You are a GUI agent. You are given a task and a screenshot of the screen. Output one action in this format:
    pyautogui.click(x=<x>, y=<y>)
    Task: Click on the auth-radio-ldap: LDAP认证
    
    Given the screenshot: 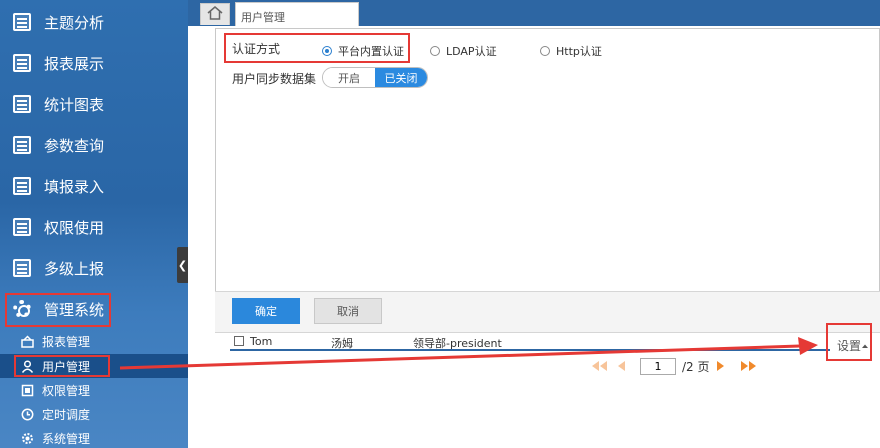 What is the action you would take?
    pyautogui.click(x=463, y=51)
    